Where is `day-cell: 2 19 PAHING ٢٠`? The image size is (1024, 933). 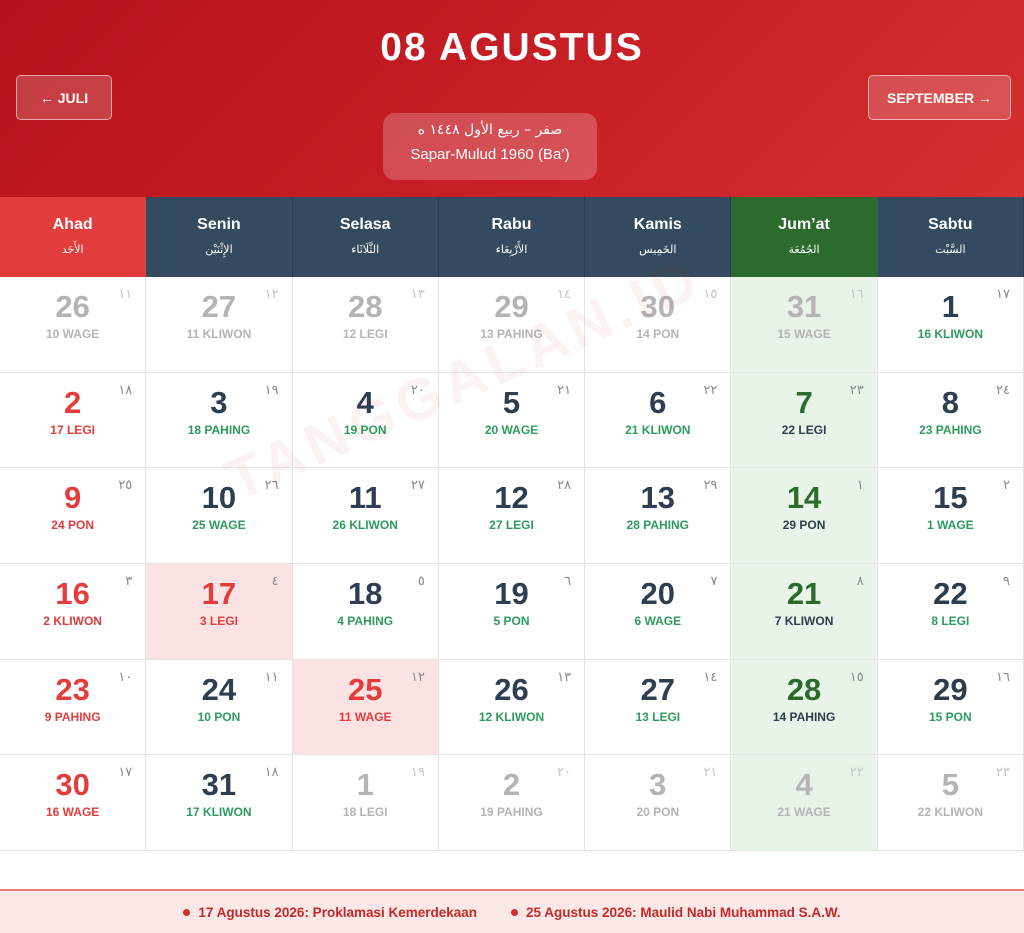 day-cell: 2 19 PAHING ٢٠ is located at coordinates (512, 803).